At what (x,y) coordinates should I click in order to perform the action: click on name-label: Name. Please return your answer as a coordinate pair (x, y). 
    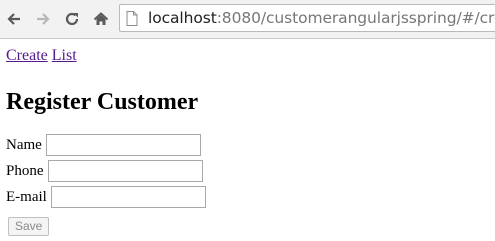
    Looking at the image, I should click on (24, 144).